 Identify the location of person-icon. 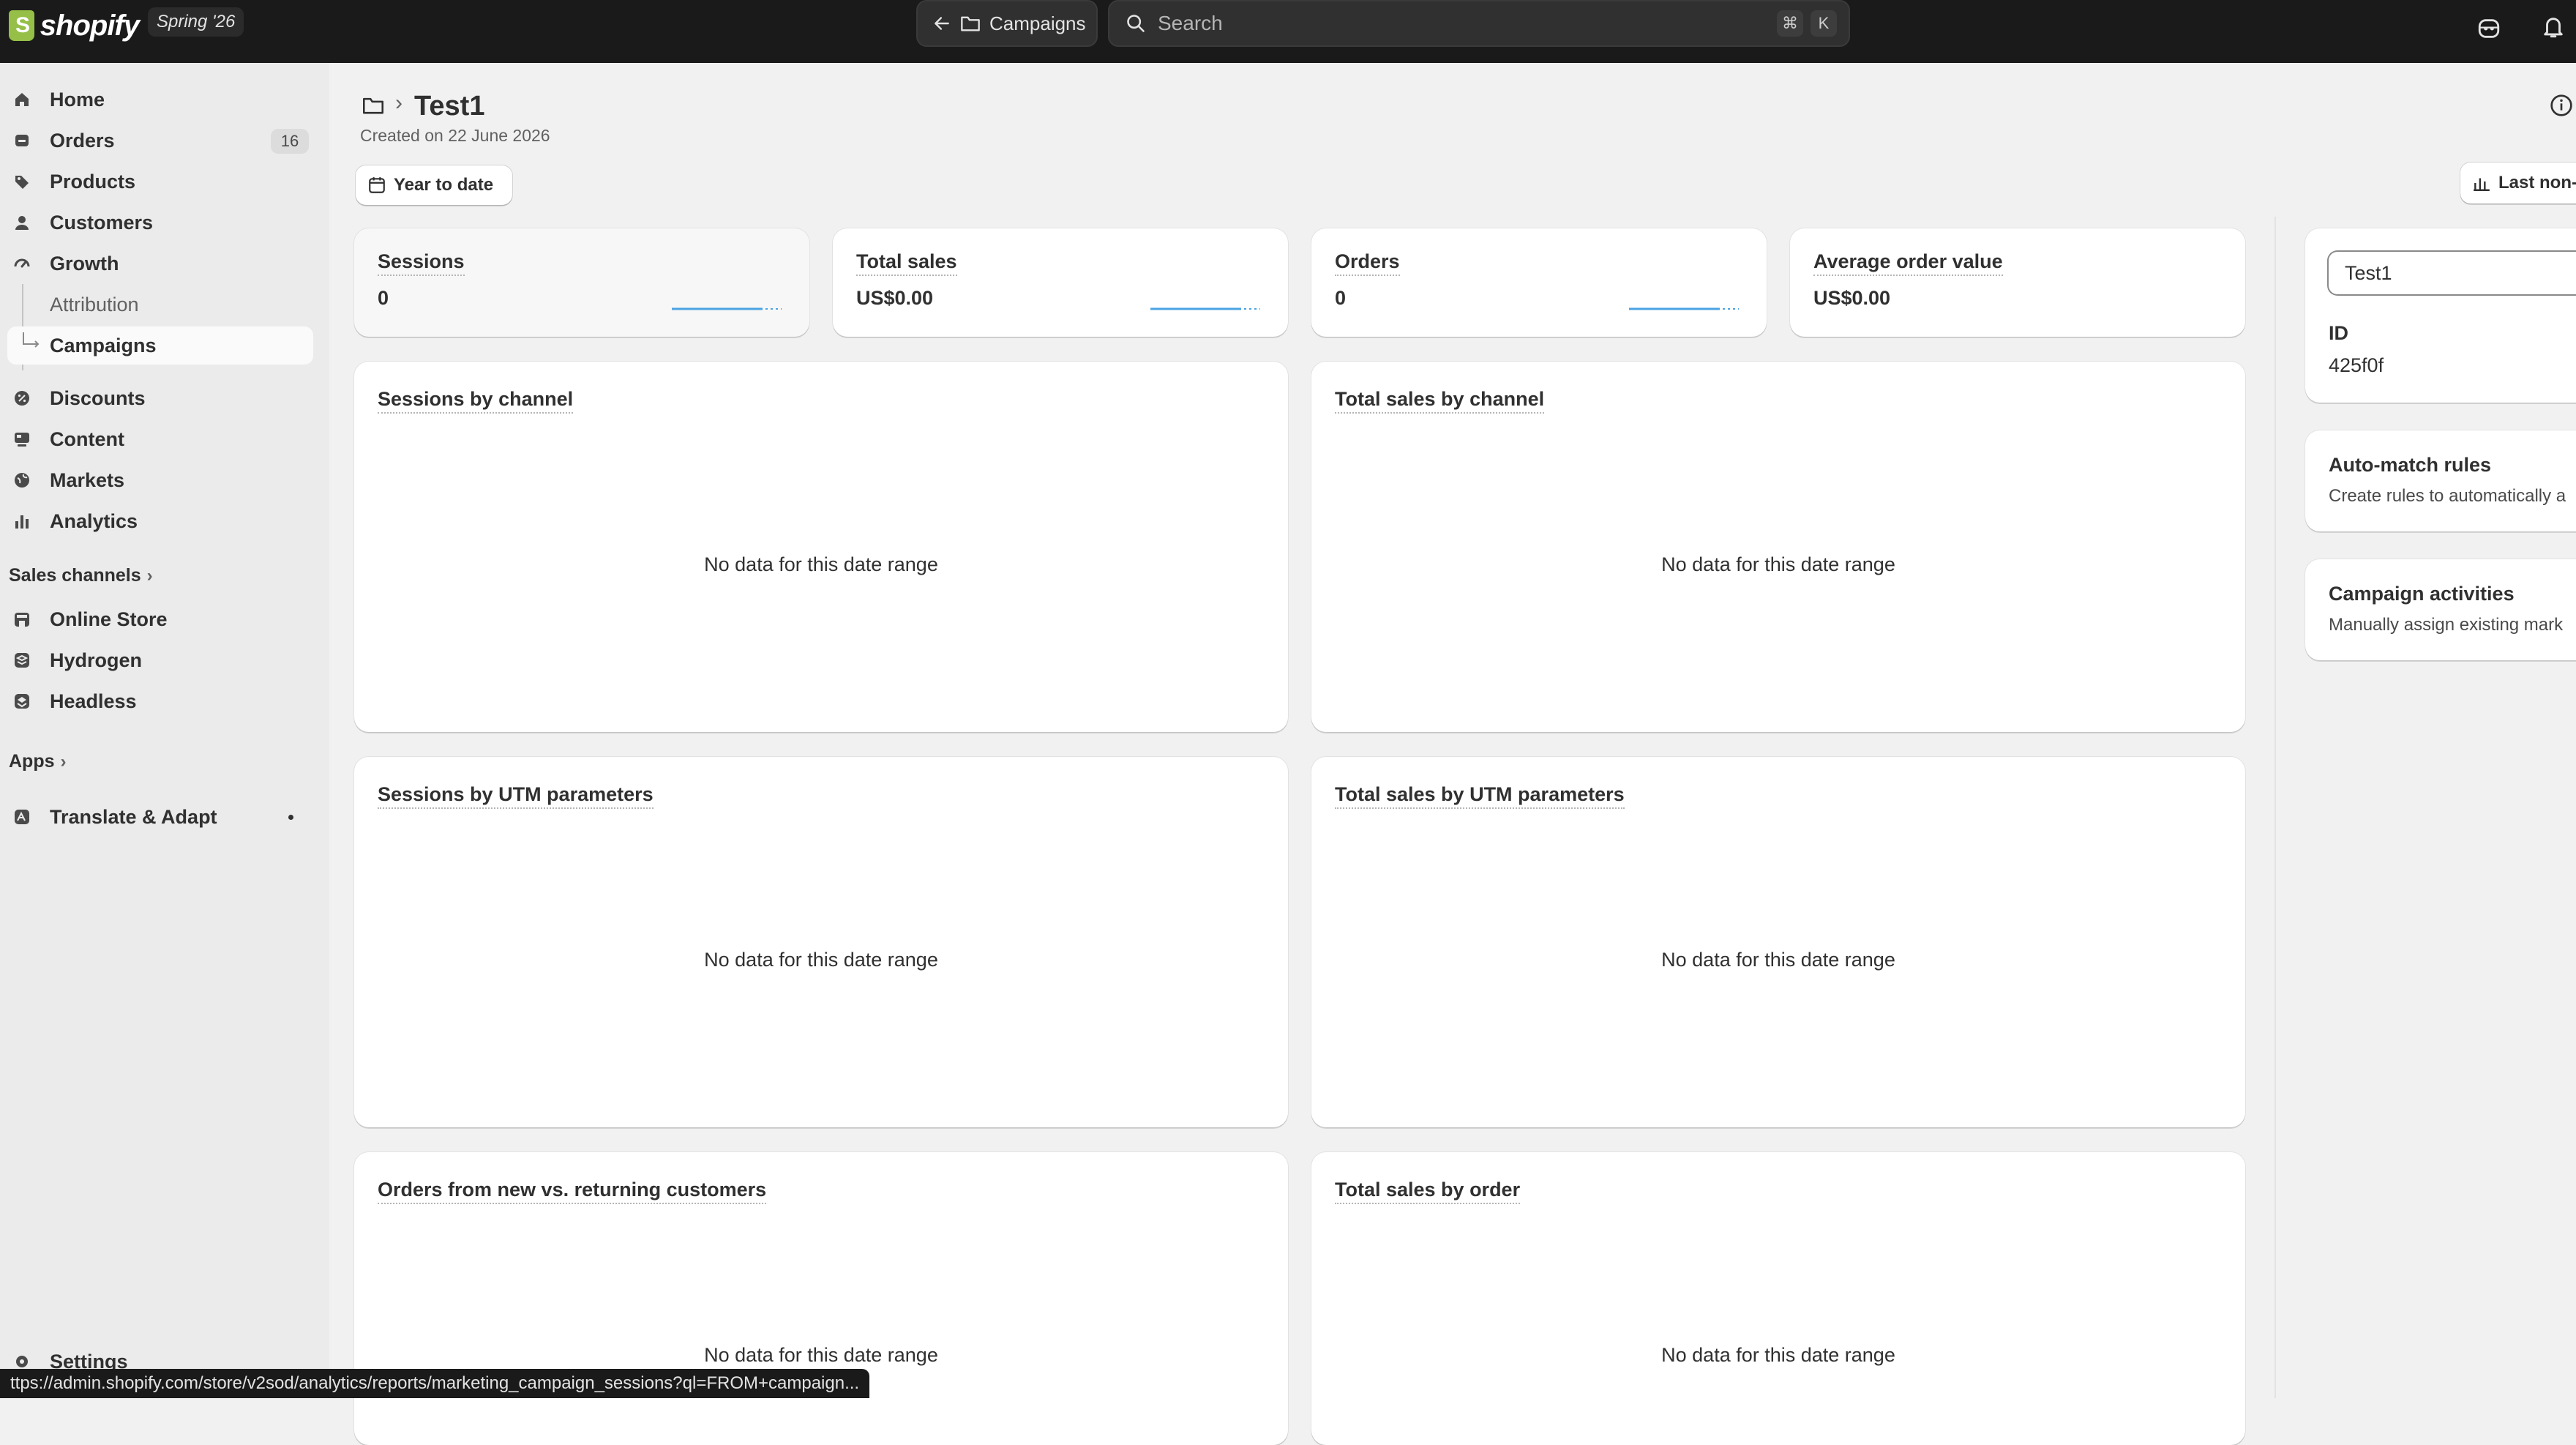
(22, 223).